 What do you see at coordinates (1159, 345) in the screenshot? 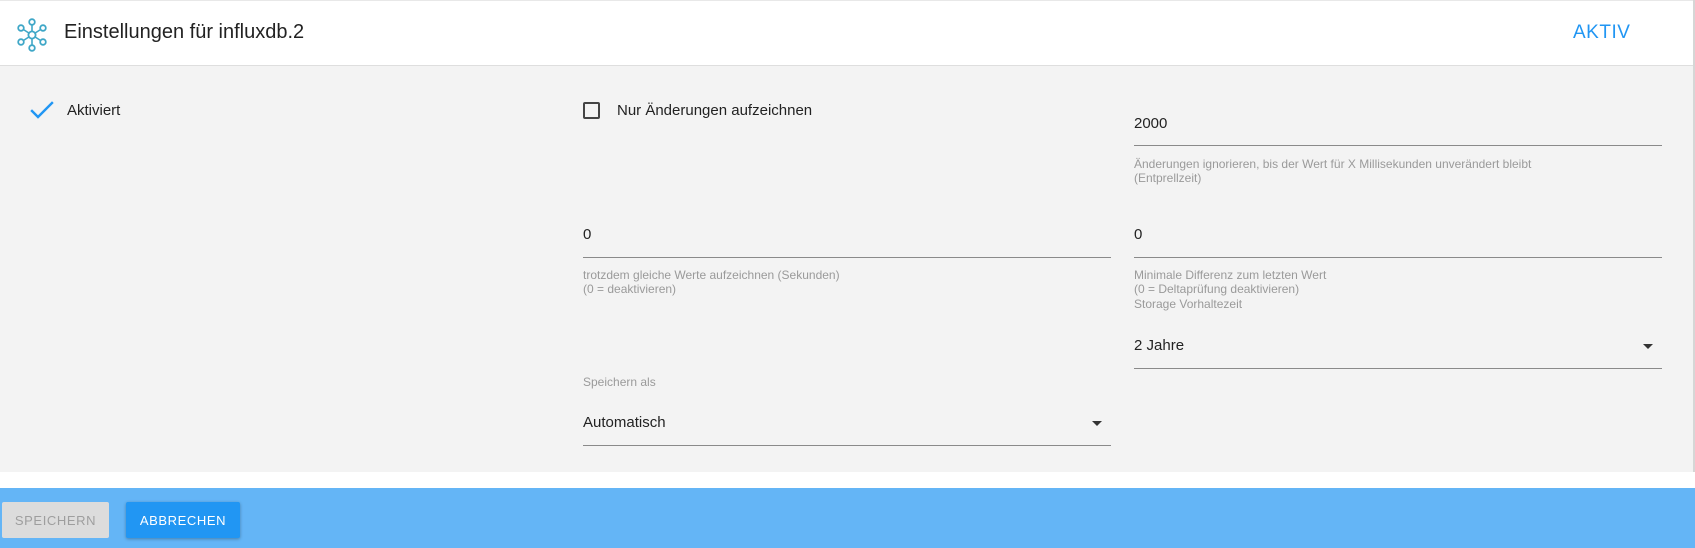
I see `retention-select: 2 Jahre` at bounding box center [1159, 345].